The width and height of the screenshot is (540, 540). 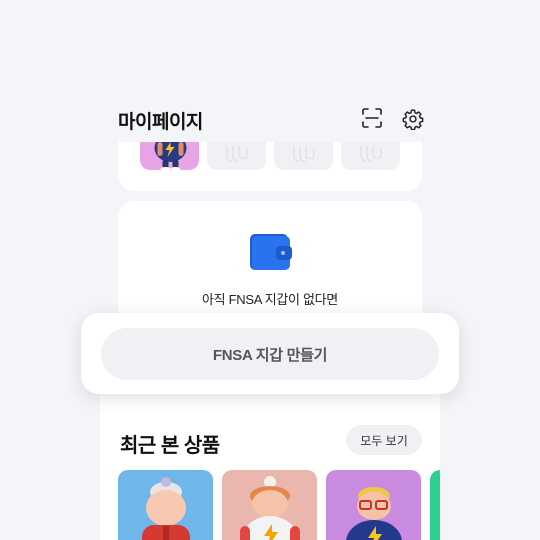 What do you see at coordinates (270, 299) in the screenshot?
I see `wallet-empty-text: 아직 FNSA 지갑이 없다면` at bounding box center [270, 299].